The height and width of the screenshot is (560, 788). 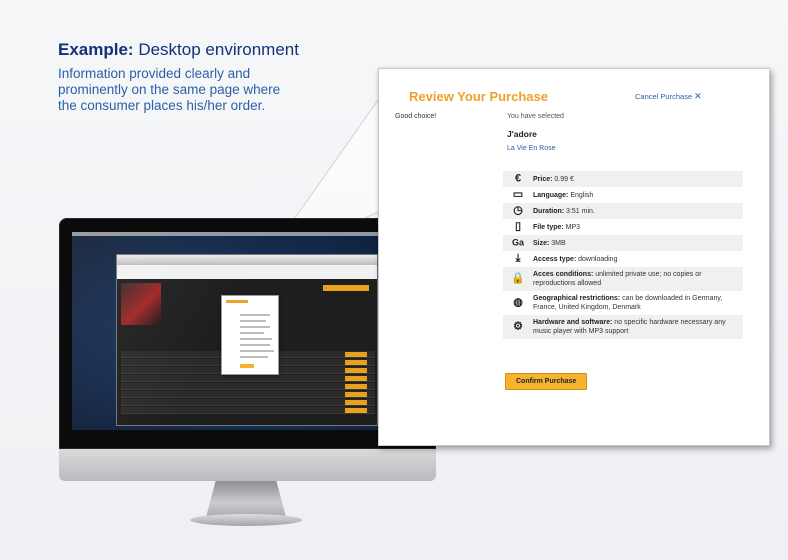 What do you see at coordinates (518, 210) in the screenshot?
I see `stopwatch-icon: ◷` at bounding box center [518, 210].